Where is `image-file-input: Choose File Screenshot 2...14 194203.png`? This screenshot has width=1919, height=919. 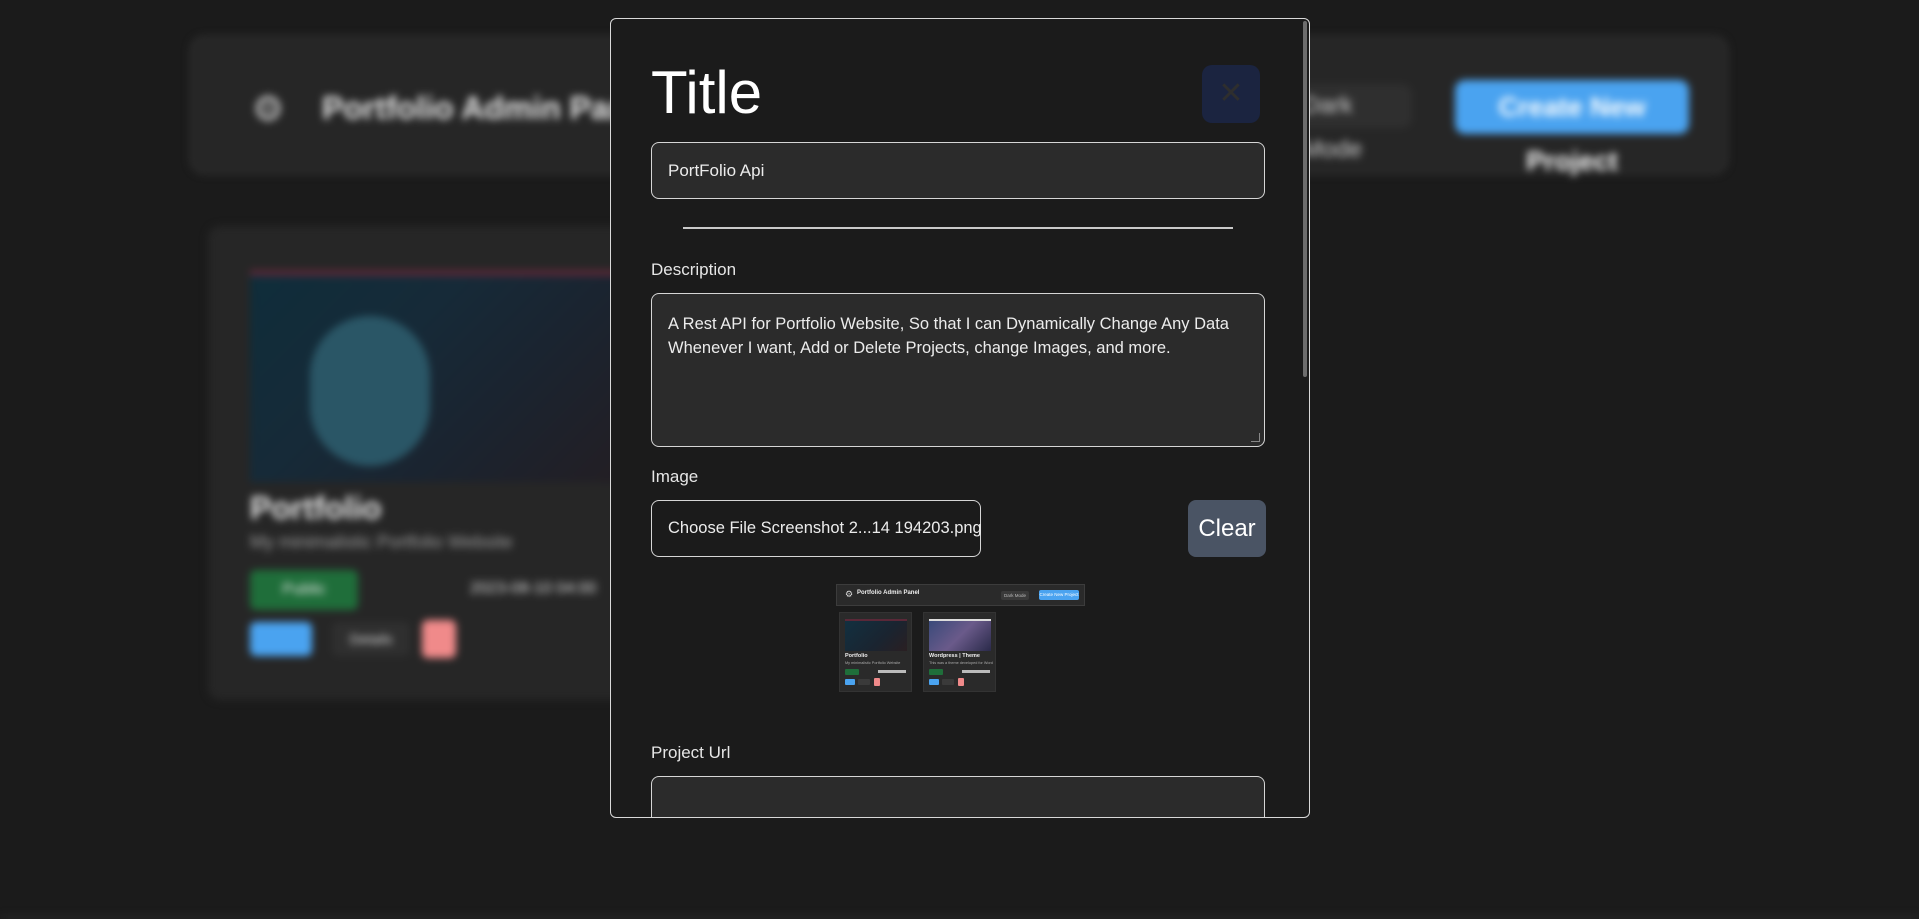 image-file-input: Choose File Screenshot 2...14 194203.png is located at coordinates (816, 528).